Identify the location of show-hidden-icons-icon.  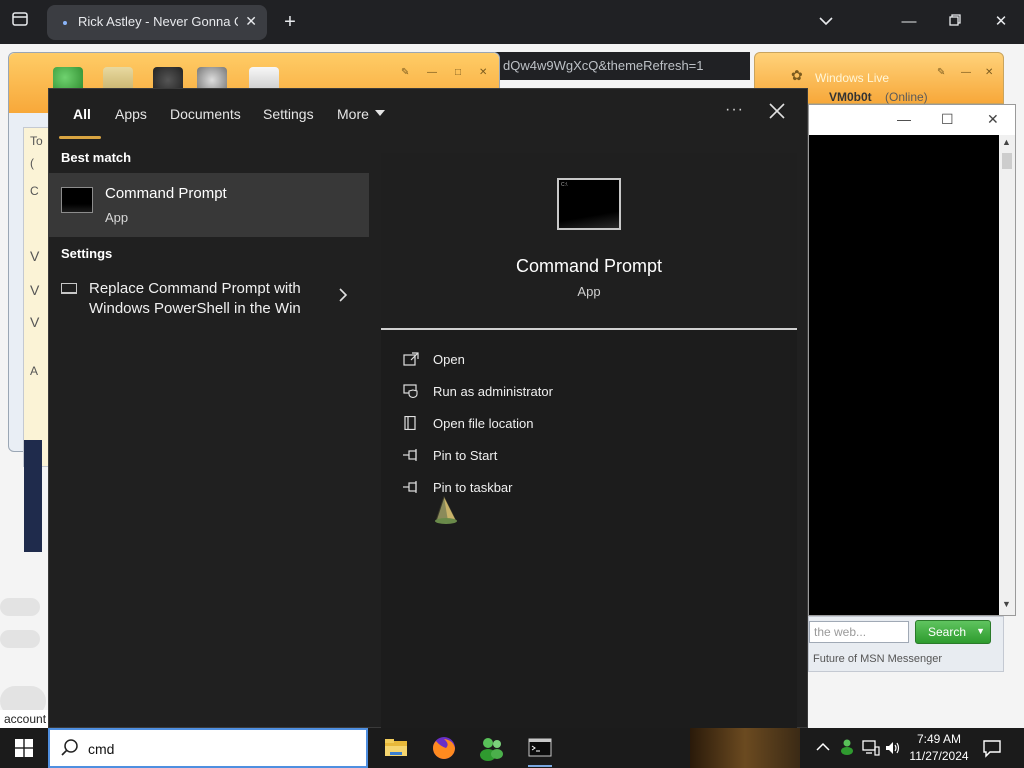
(823, 747).